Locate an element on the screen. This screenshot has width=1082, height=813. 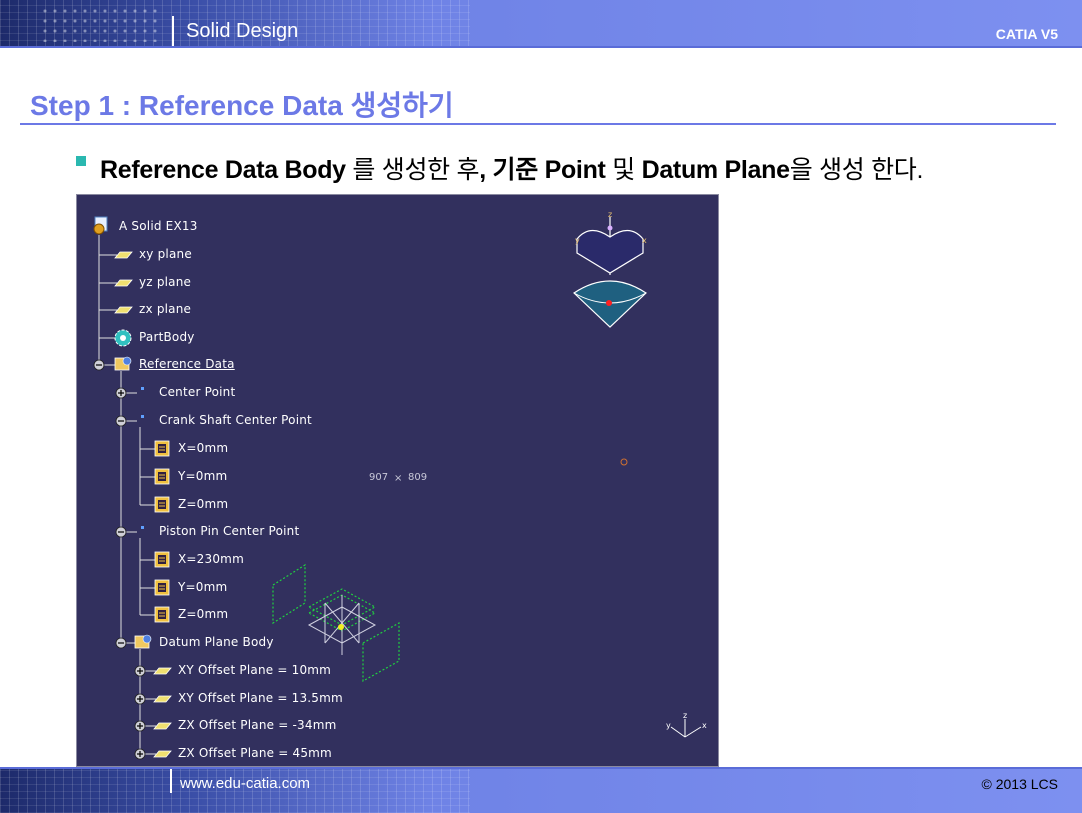
slide-header: Solid Design CATIA V5 is located at coordinates (541, 24).